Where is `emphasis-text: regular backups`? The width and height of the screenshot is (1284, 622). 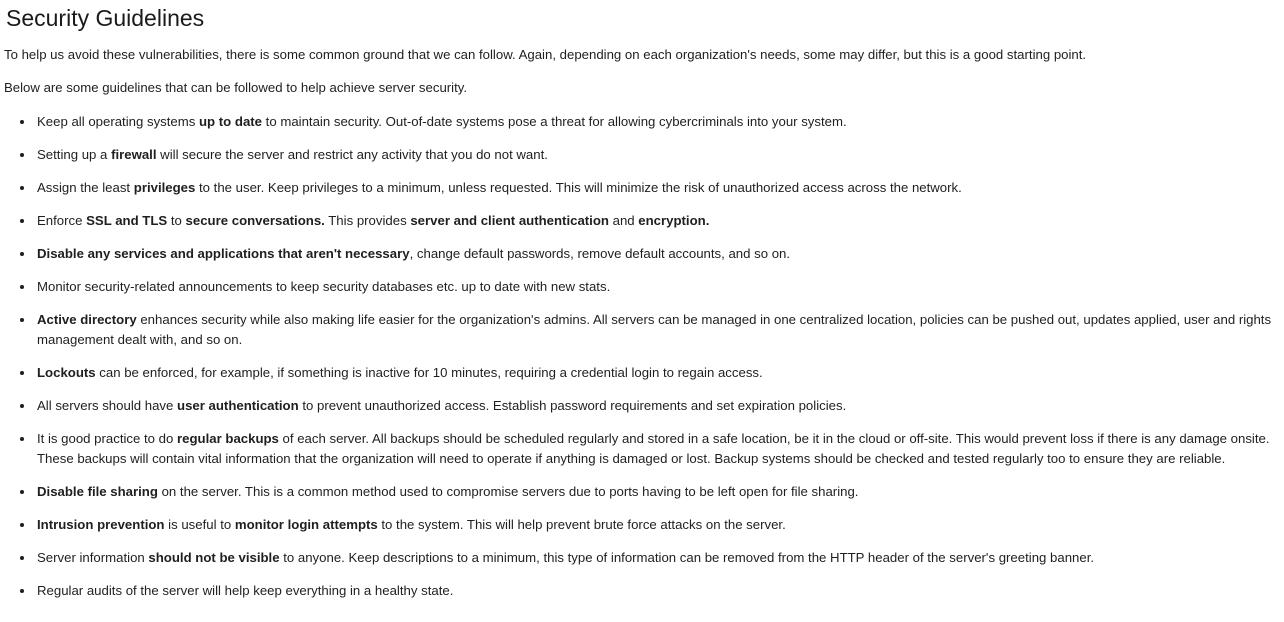
emphasis-text: regular backups is located at coordinates (228, 438).